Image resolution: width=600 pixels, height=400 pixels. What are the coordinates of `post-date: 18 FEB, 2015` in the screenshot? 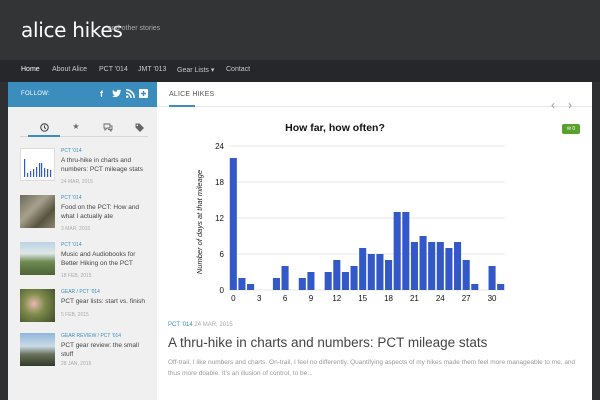 It's located at (76, 276).